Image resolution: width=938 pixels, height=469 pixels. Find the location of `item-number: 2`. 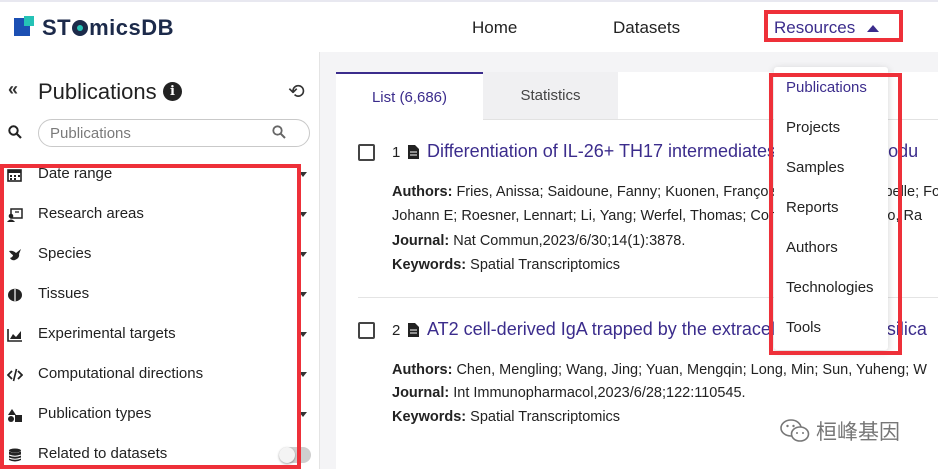

item-number: 2 is located at coordinates (396, 330).